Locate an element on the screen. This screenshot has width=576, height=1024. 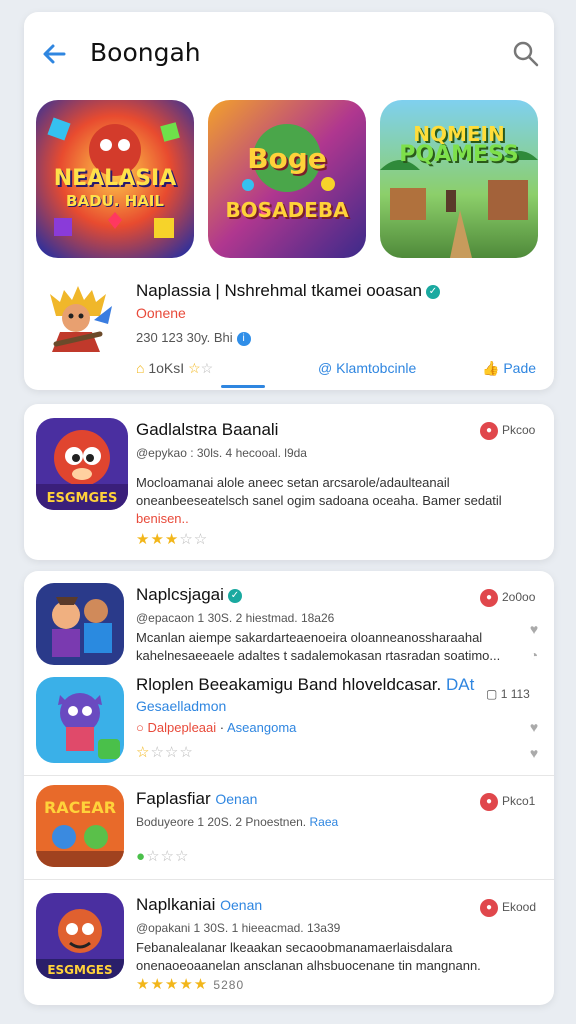
banner-title-2: Boge is located at coordinates (287, 158).